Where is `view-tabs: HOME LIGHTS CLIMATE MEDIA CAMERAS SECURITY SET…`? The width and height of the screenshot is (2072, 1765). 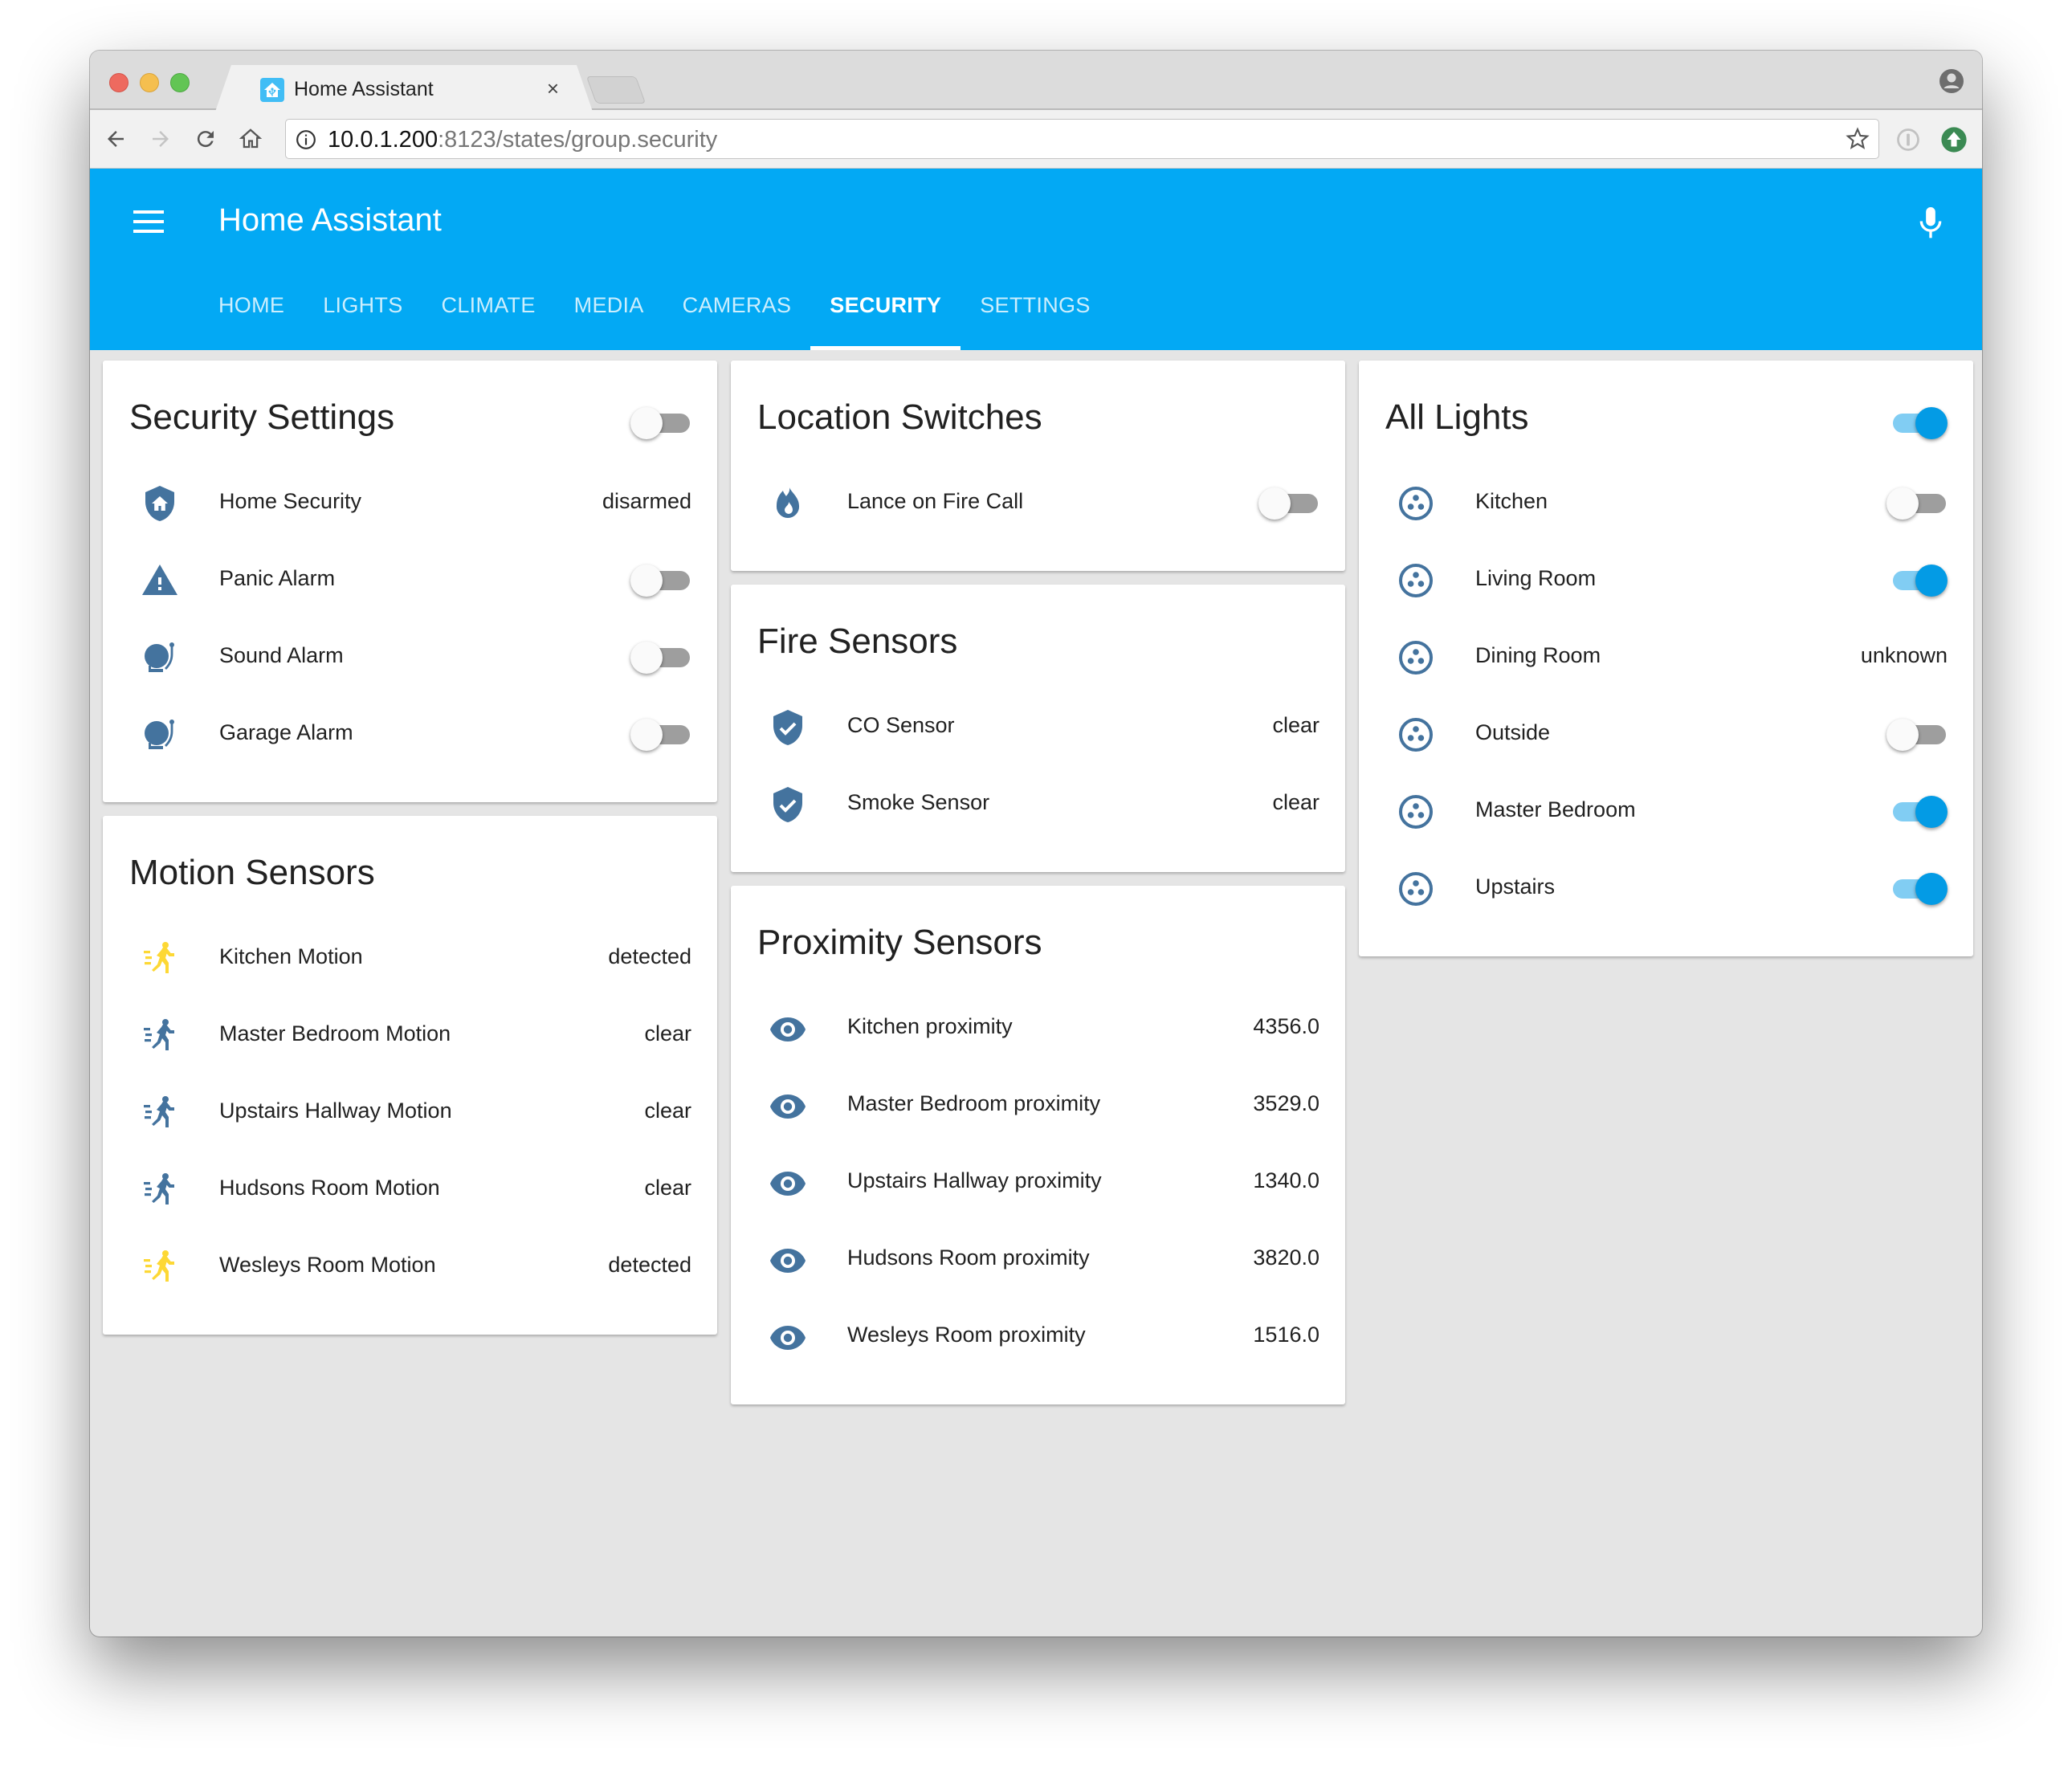
view-tabs: HOME LIGHTS CLIMATE MEDIA CAMERAS SECURITY SET… is located at coordinates (664, 315).